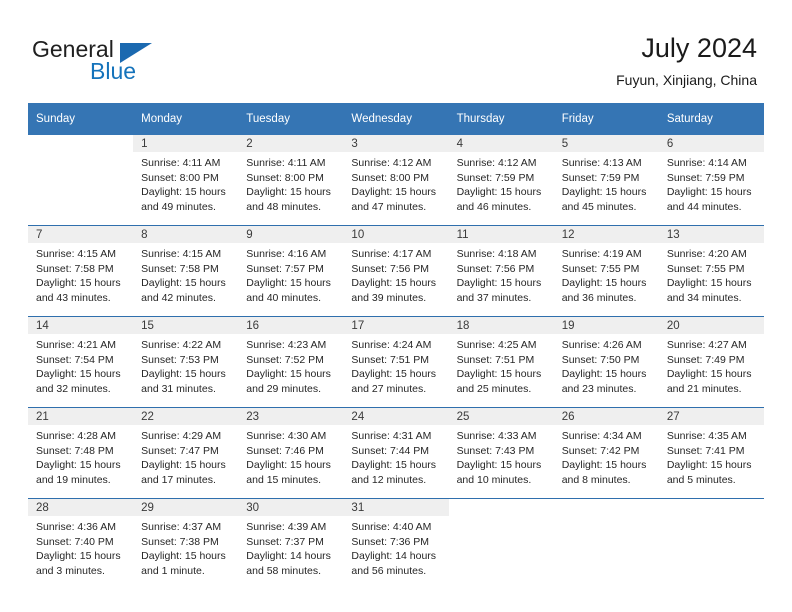 The height and width of the screenshot is (612, 792). I want to click on sunset-text: Sunset: 7:44 PM, so click(390, 450).